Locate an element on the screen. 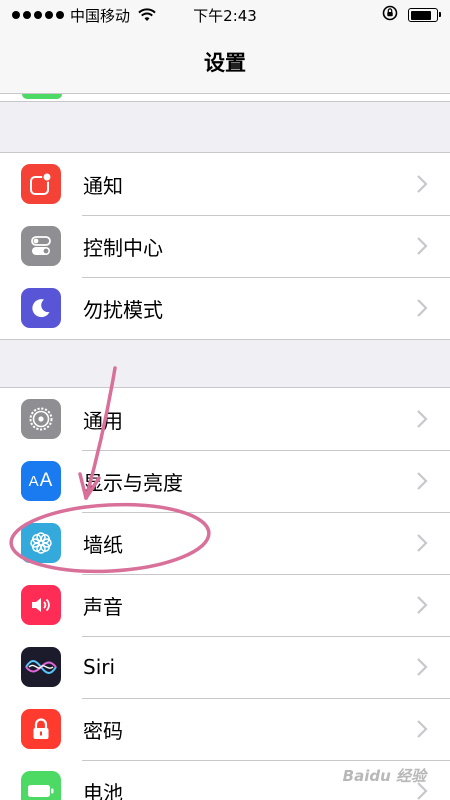 This screenshot has width=450, height=800. settings-row-label: 控制中心 is located at coordinates (123, 247).